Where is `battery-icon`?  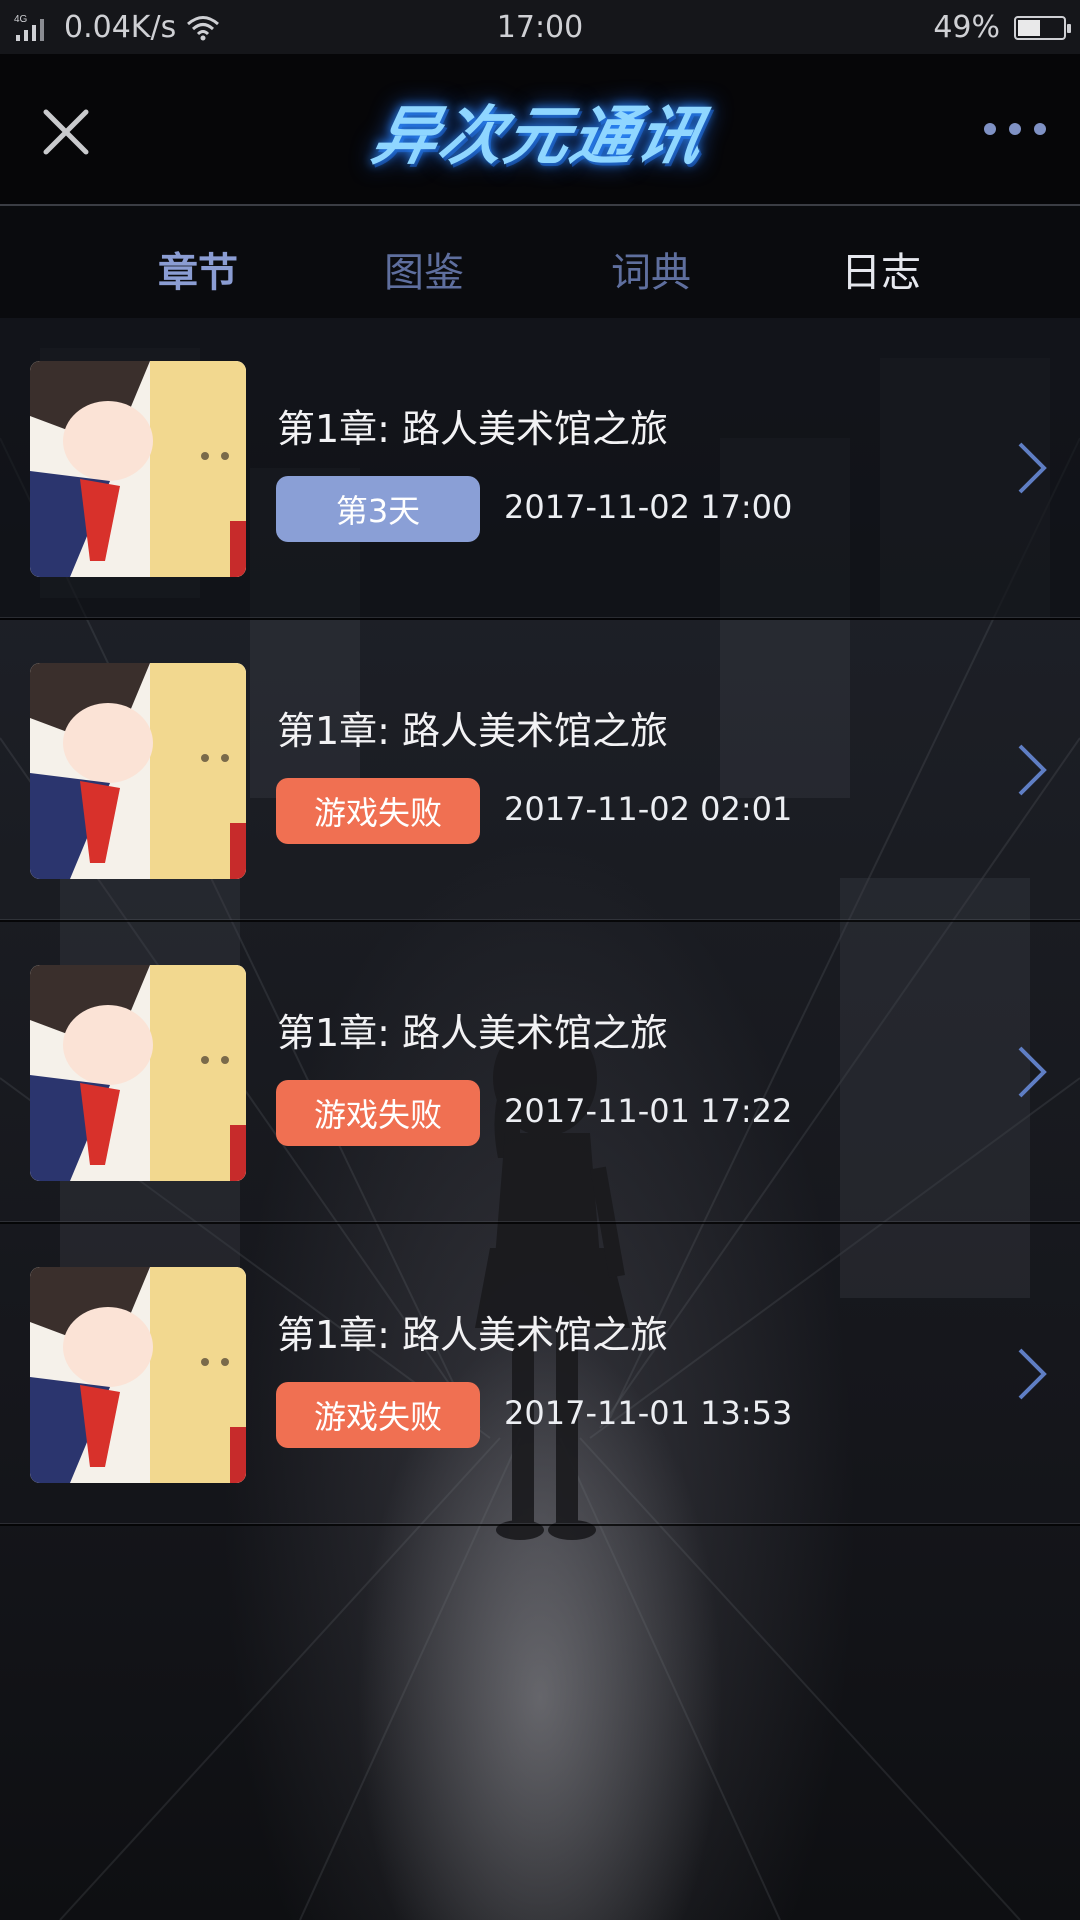 battery-icon is located at coordinates (1042, 27).